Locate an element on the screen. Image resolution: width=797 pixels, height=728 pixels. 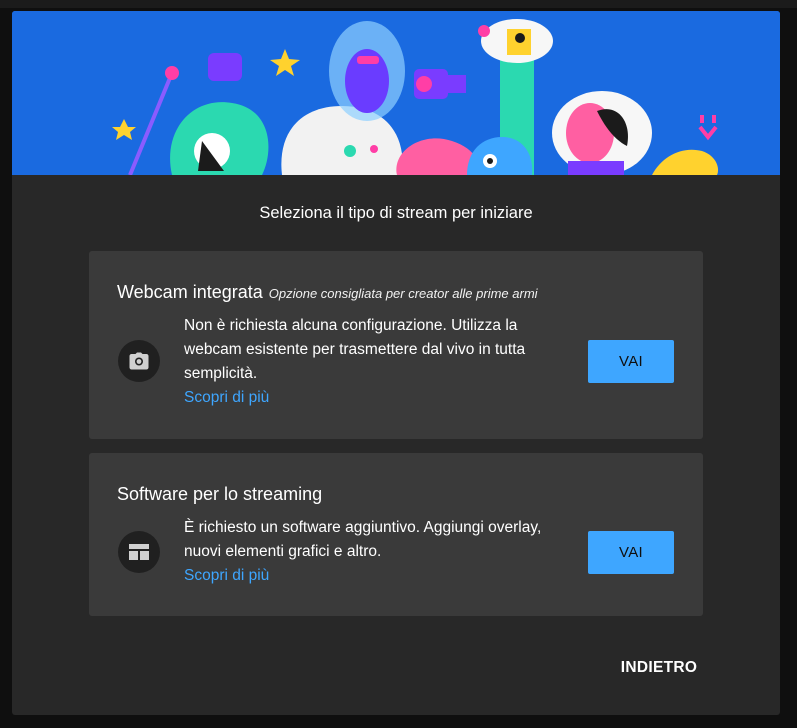
camera-icon is located at coordinates (139, 361).